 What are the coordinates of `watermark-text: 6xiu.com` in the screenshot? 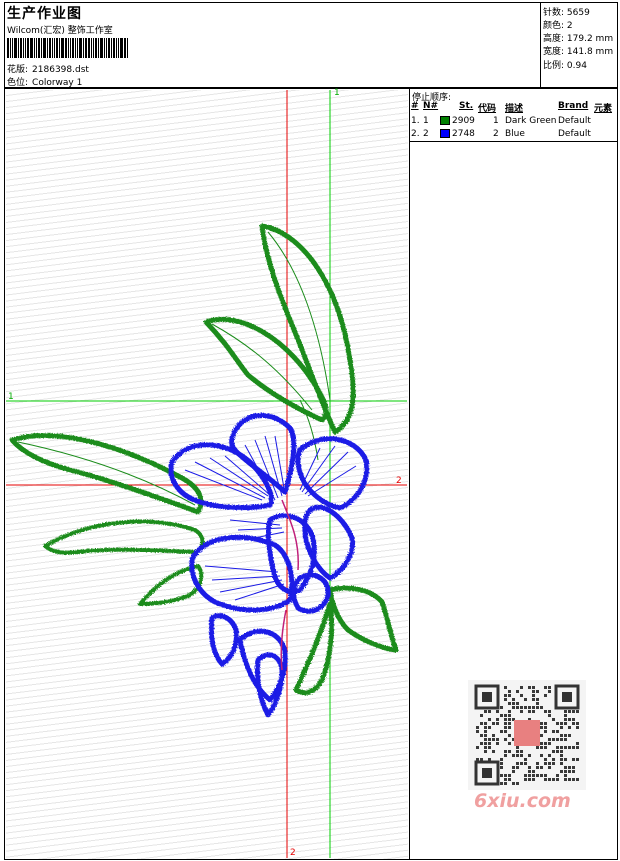 It's located at (522, 801).